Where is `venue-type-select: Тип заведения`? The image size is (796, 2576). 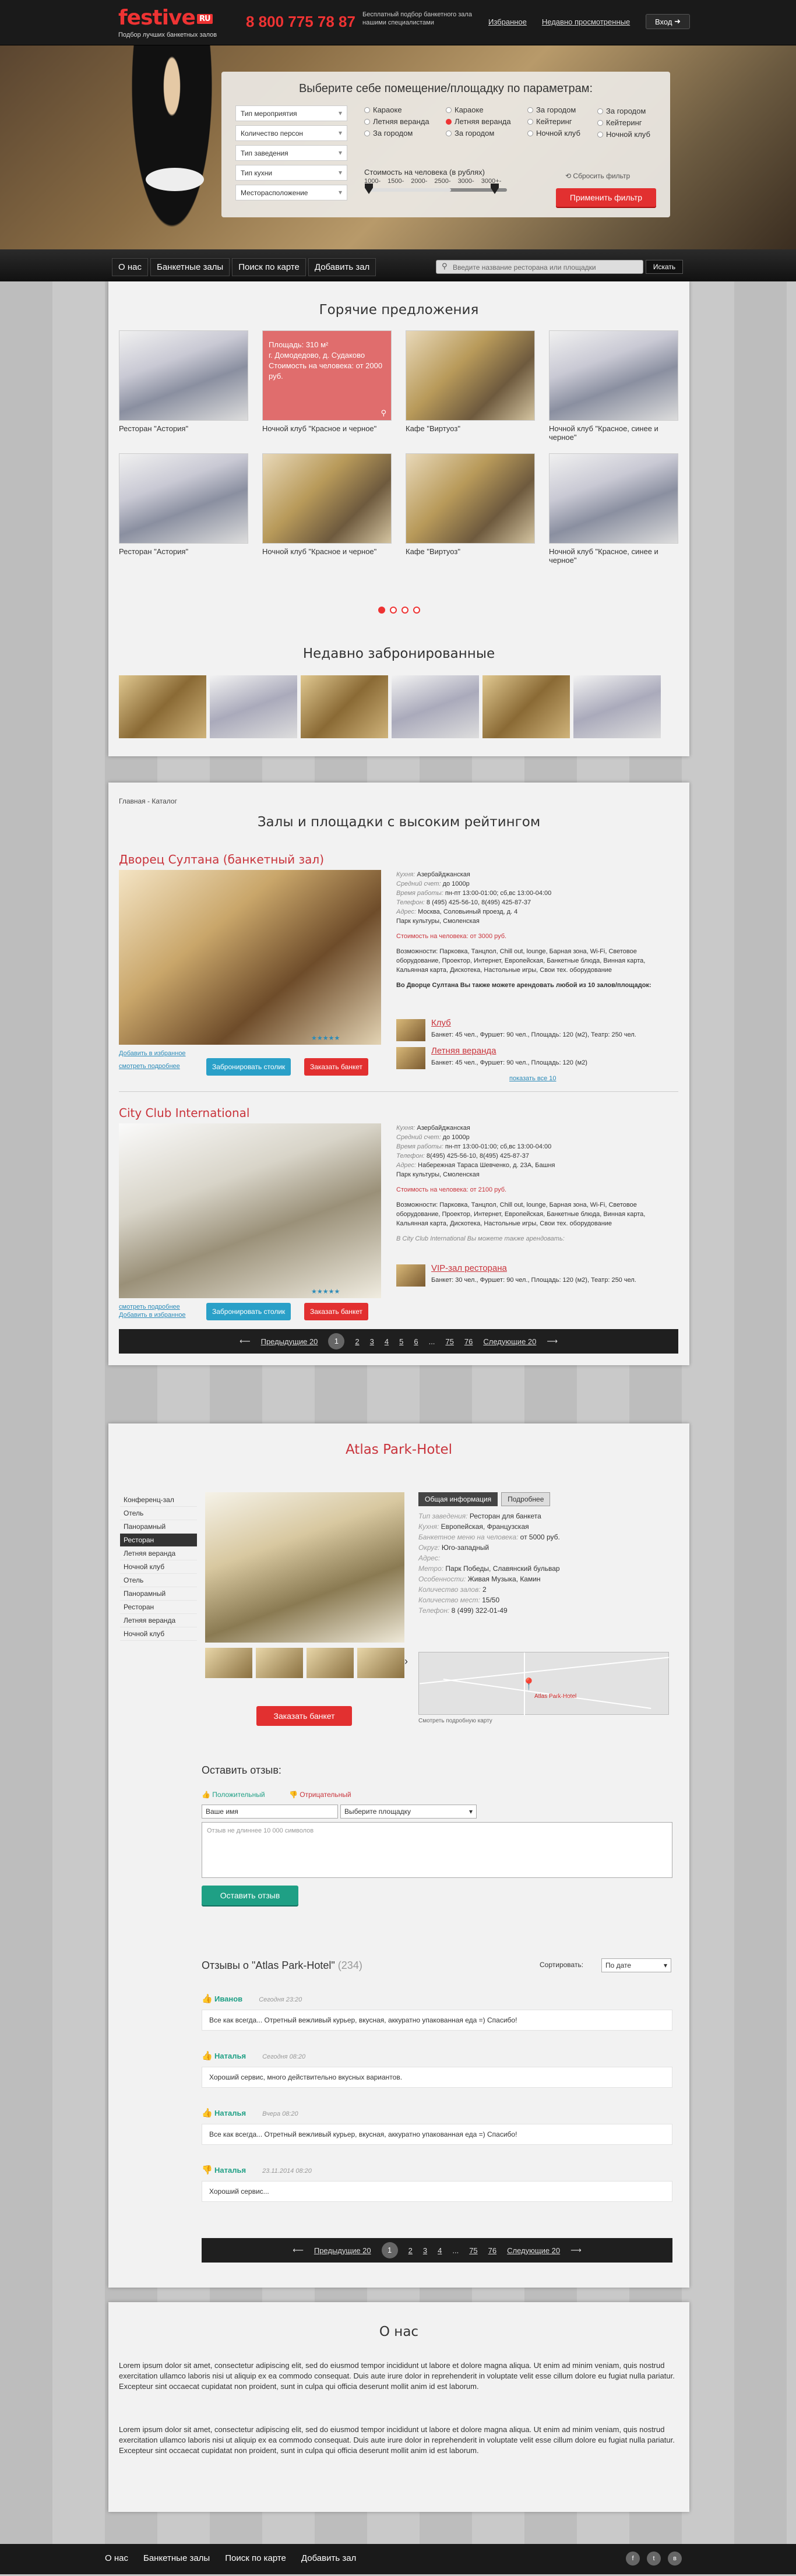
venue-type-select: Тип заведения is located at coordinates (291, 153).